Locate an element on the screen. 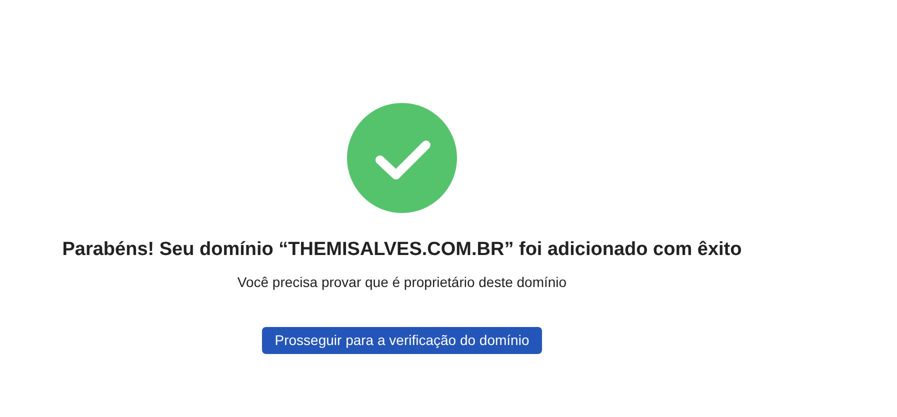 The width and height of the screenshot is (897, 417). success-heading: Parabéns! Seu domínio “THEMISALVES.COM.BR” foi adicionado com êxito is located at coordinates (402, 250).